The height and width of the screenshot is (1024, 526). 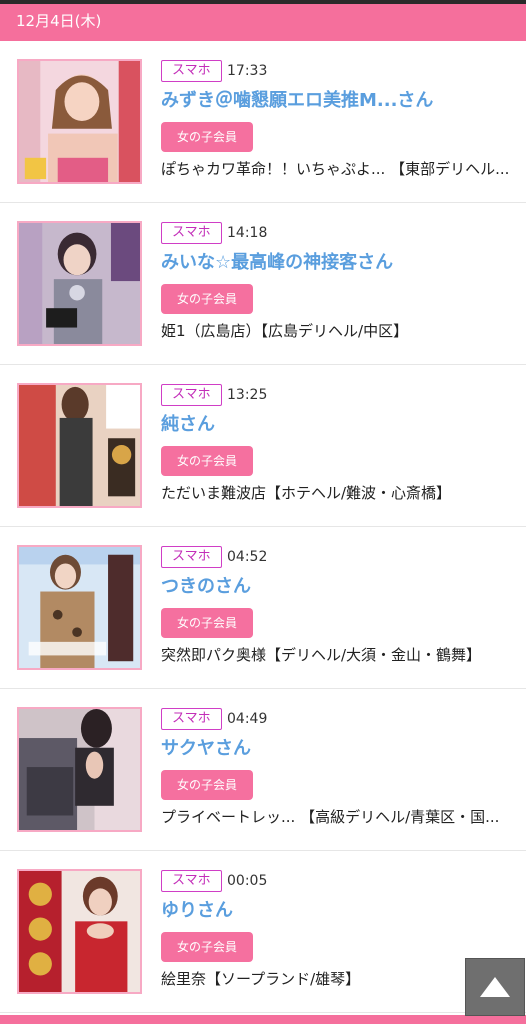 I want to click on post-time: 17:33, so click(x=247, y=71).